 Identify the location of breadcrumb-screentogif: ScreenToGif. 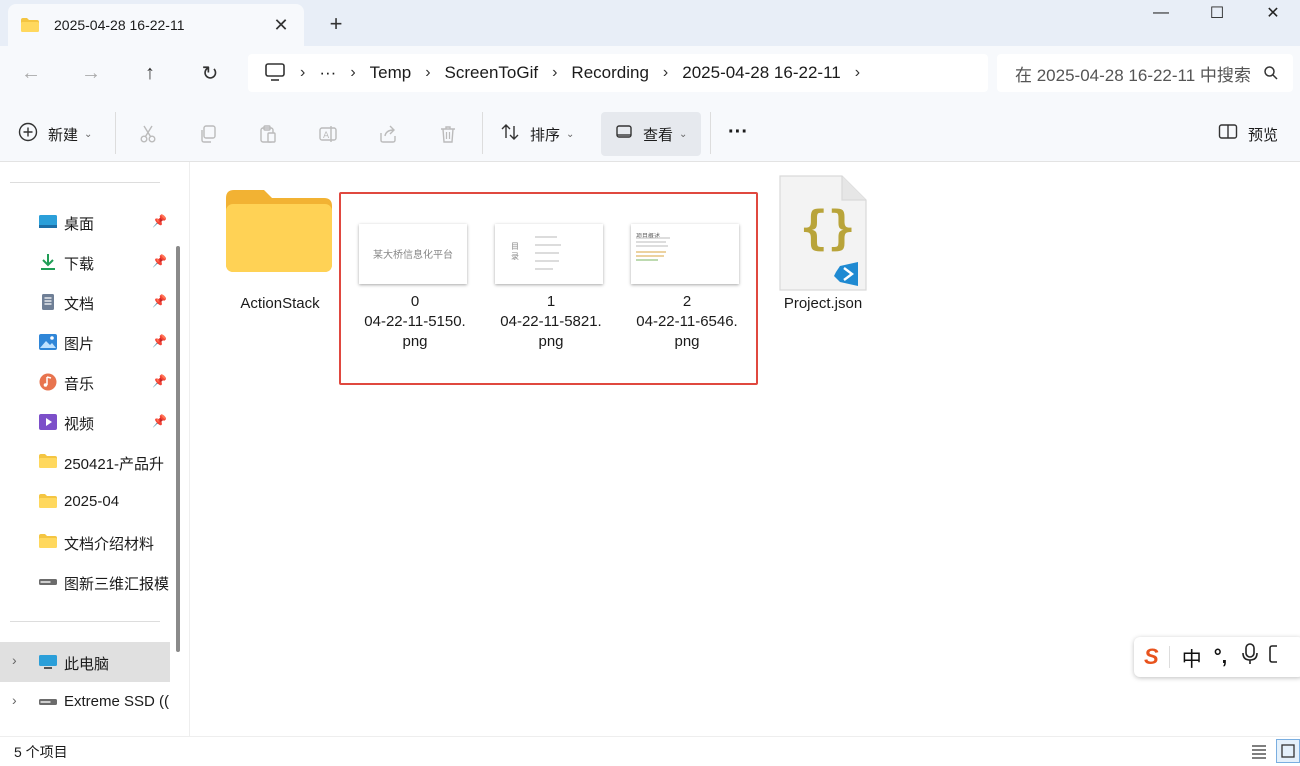
(492, 73).